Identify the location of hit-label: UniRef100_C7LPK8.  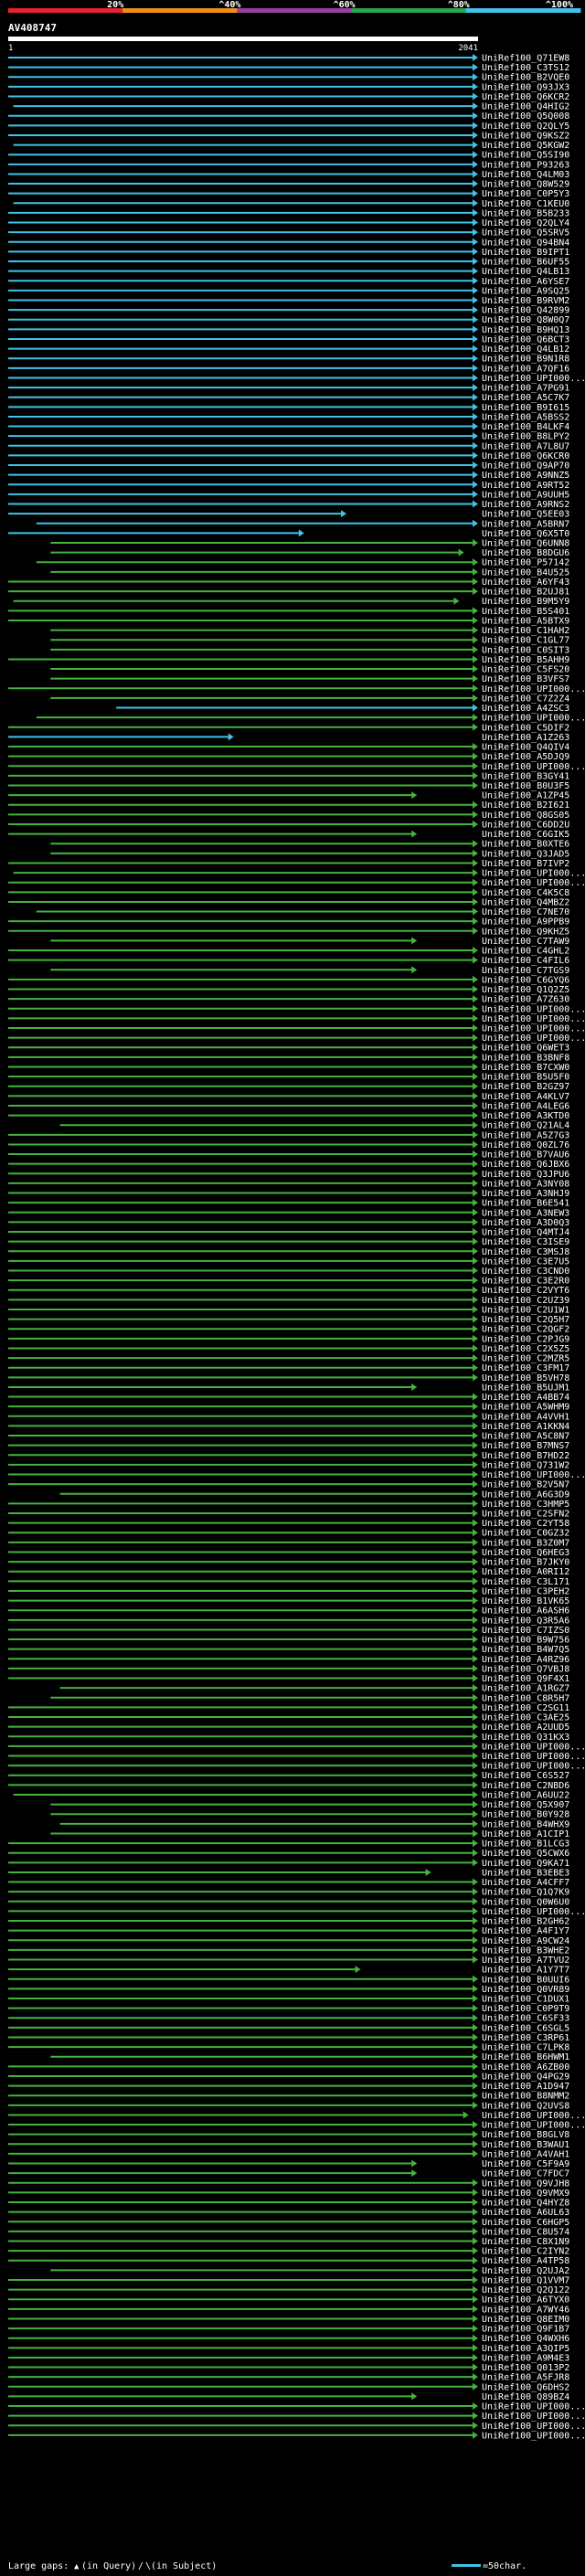
(525, 2048).